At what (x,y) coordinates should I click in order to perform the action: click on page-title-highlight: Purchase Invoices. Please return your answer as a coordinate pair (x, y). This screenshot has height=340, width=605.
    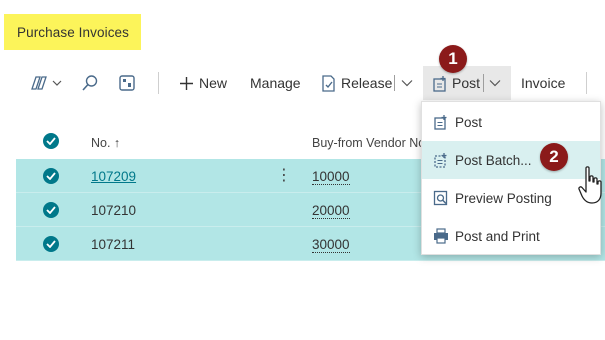
    Looking at the image, I should click on (72, 32).